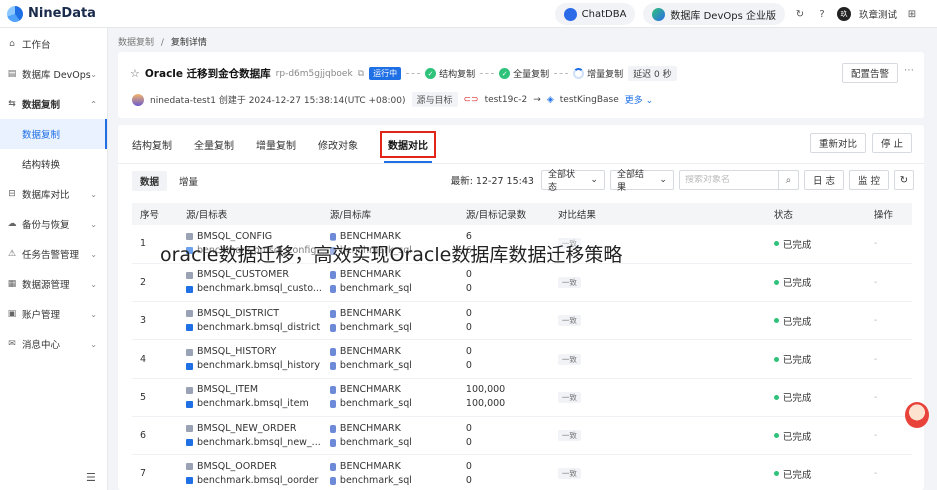 The height and width of the screenshot is (490, 937). Describe the element at coordinates (503, 283) in the screenshot. I see `row-counts: 00` at that location.